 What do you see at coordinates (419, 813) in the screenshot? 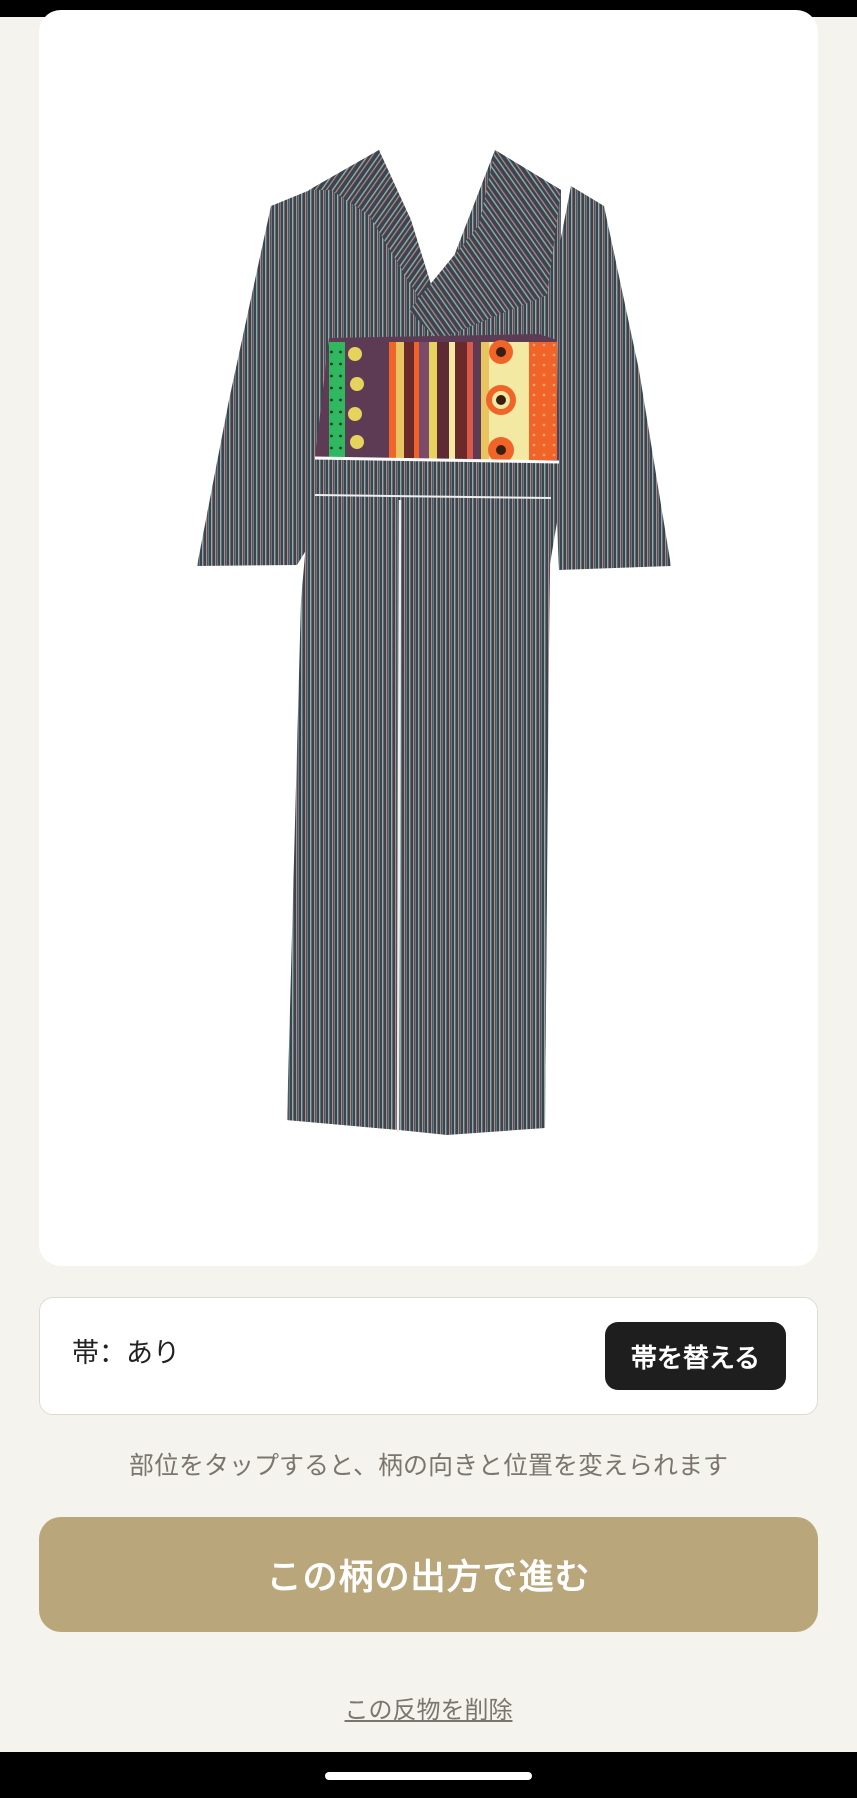
I see `kimono-lower-panel` at bounding box center [419, 813].